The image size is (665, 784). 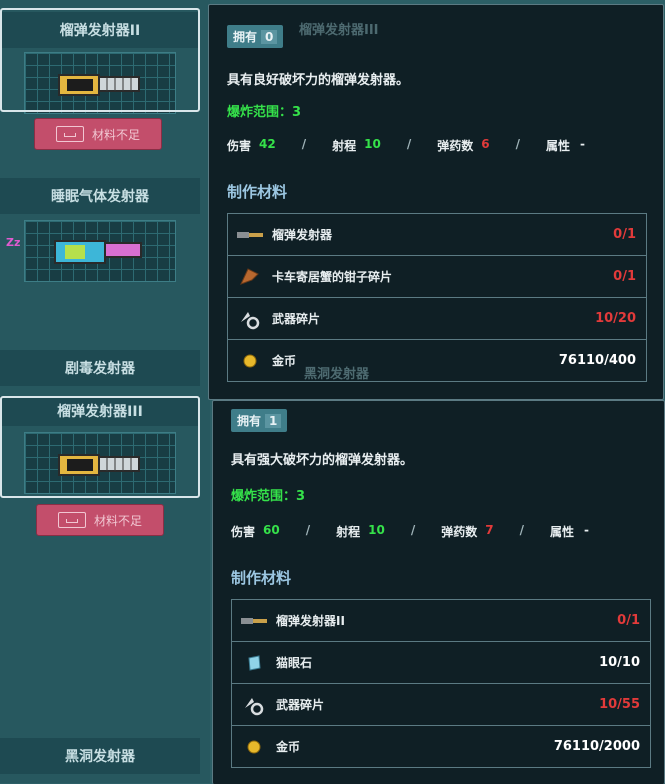 What do you see at coordinates (596, 746) in the screenshot?
I see `material-qty: 76110/2000` at bounding box center [596, 746].